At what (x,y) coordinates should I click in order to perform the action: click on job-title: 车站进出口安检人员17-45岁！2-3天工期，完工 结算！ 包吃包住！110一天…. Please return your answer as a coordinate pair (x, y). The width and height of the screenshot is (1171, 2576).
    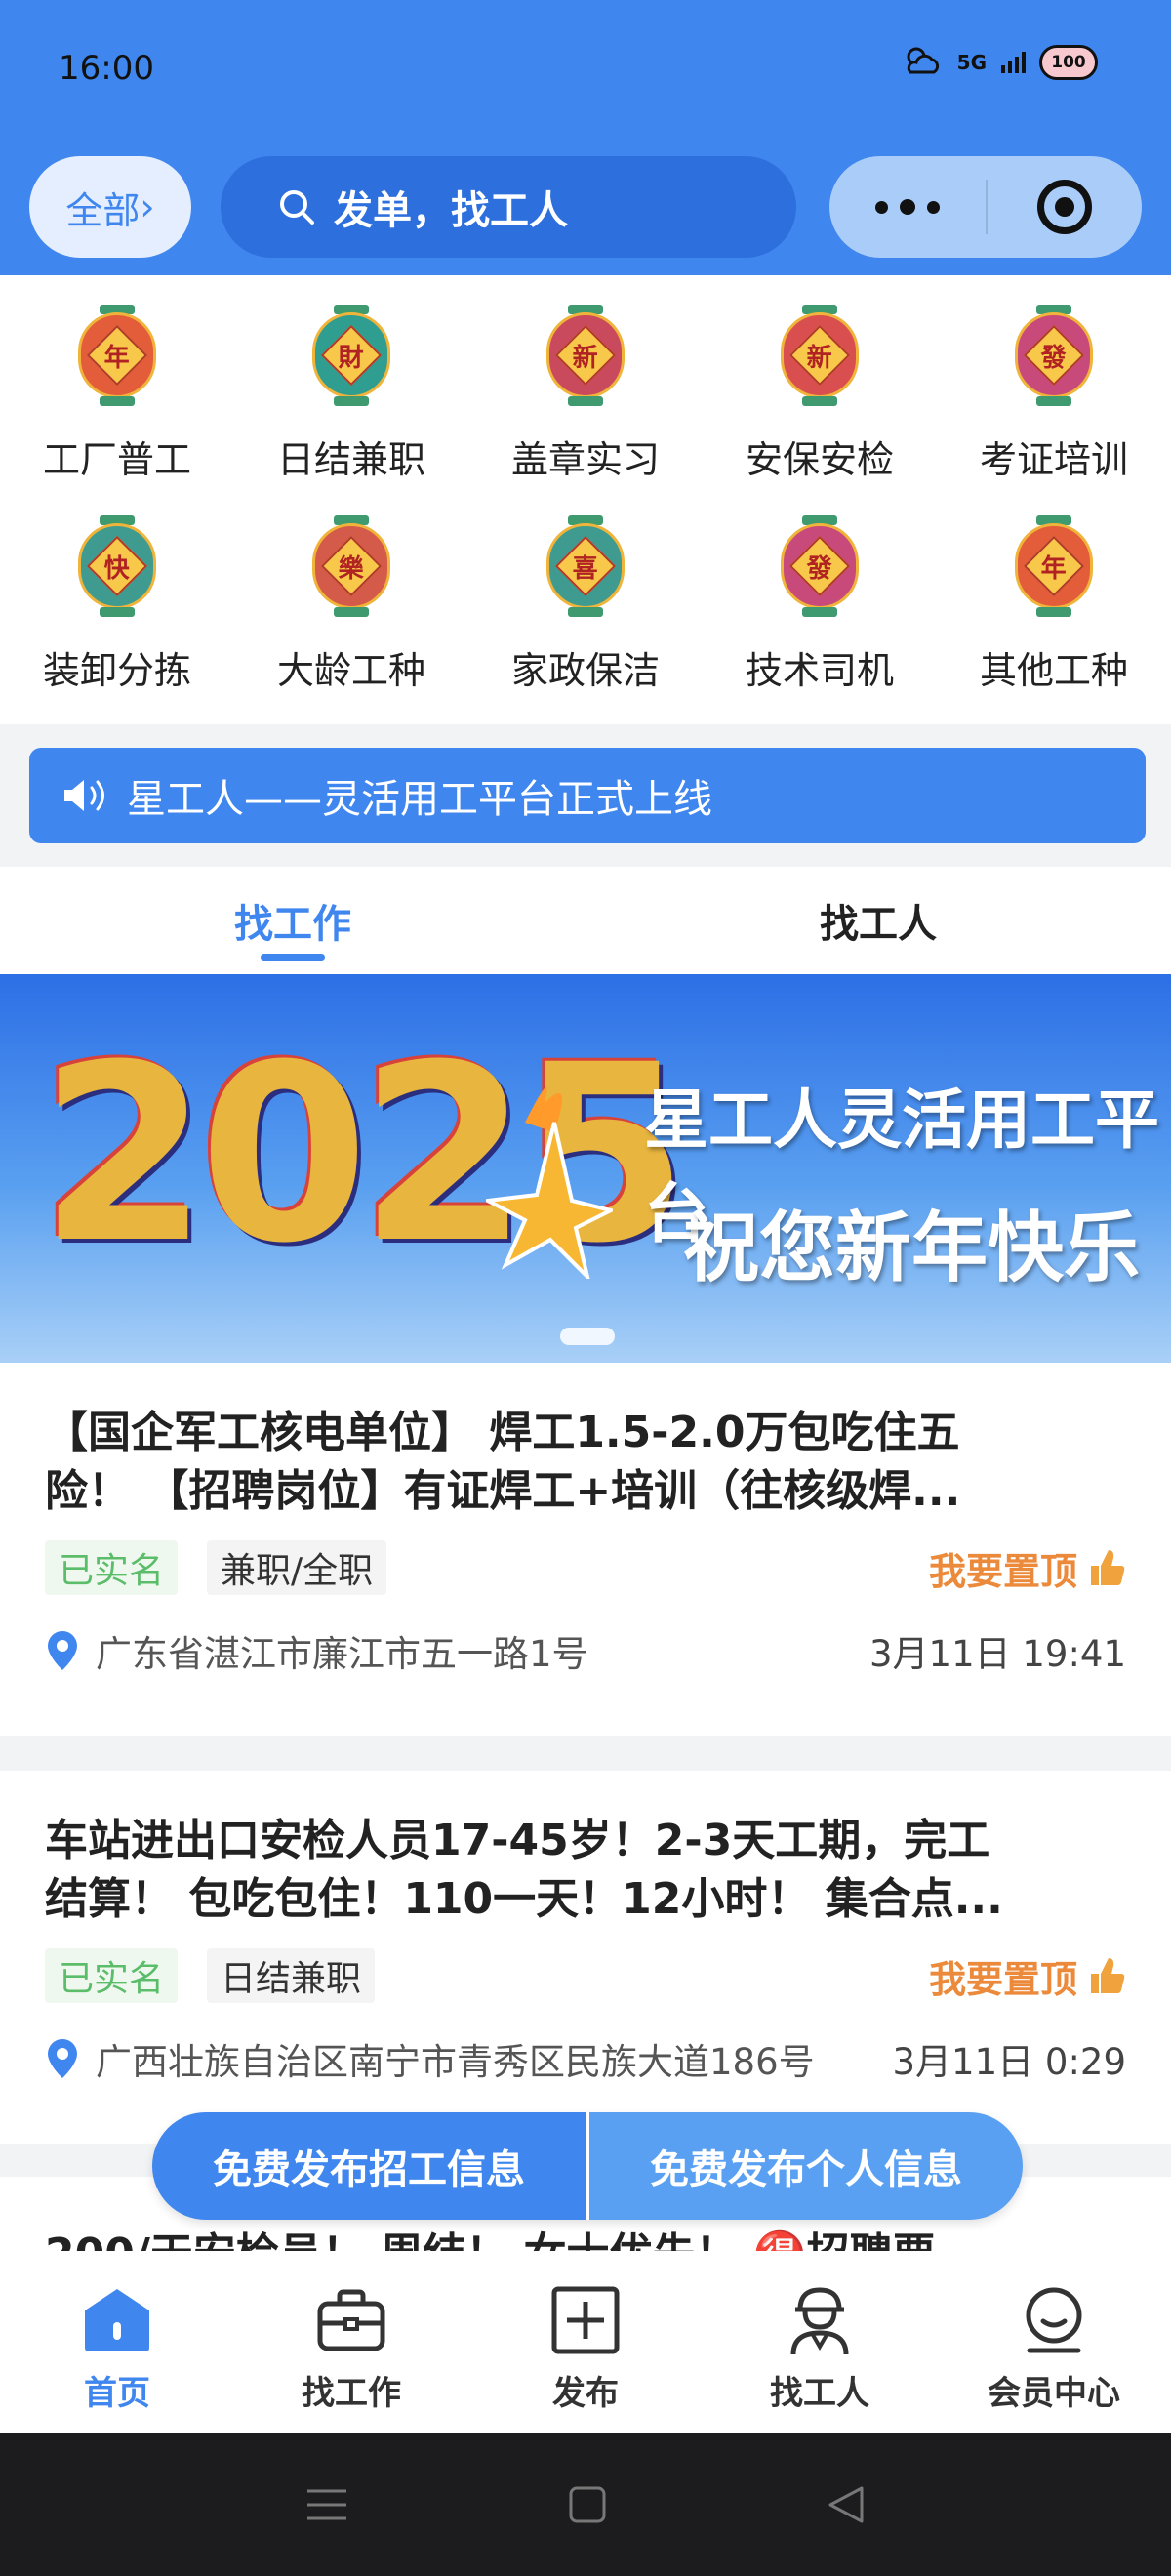
    Looking at the image, I should click on (524, 1870).